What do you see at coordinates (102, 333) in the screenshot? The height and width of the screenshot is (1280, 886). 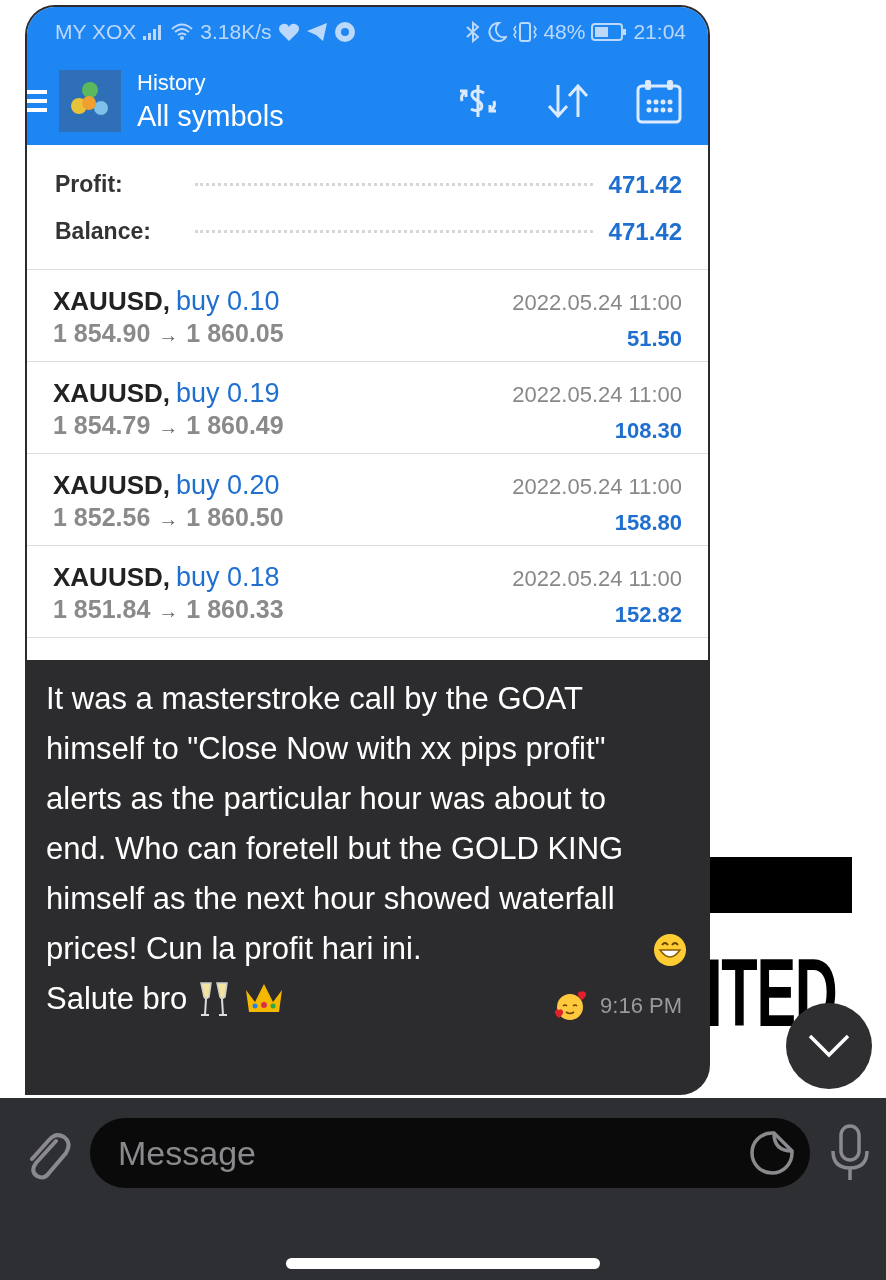 I see `open-price: 1 854.90` at bounding box center [102, 333].